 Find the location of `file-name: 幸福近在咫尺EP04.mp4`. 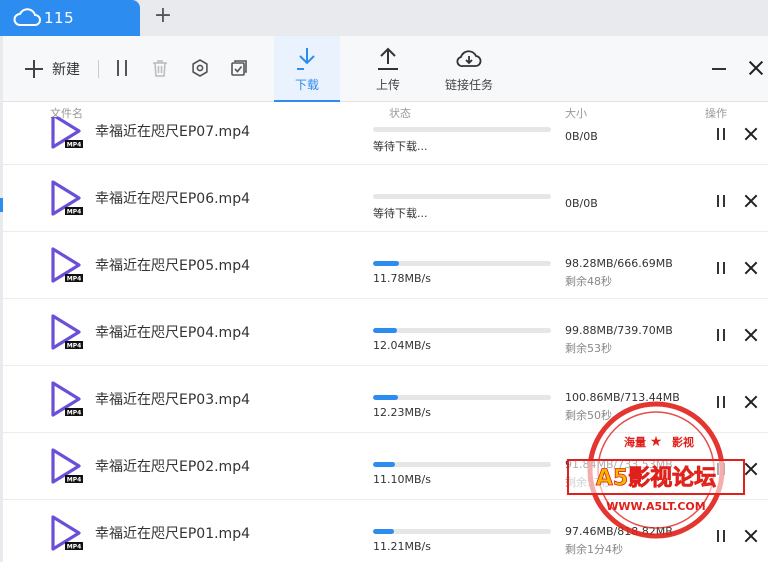

file-name: 幸福近在咫尺EP04.mp4 is located at coordinates (172, 333).